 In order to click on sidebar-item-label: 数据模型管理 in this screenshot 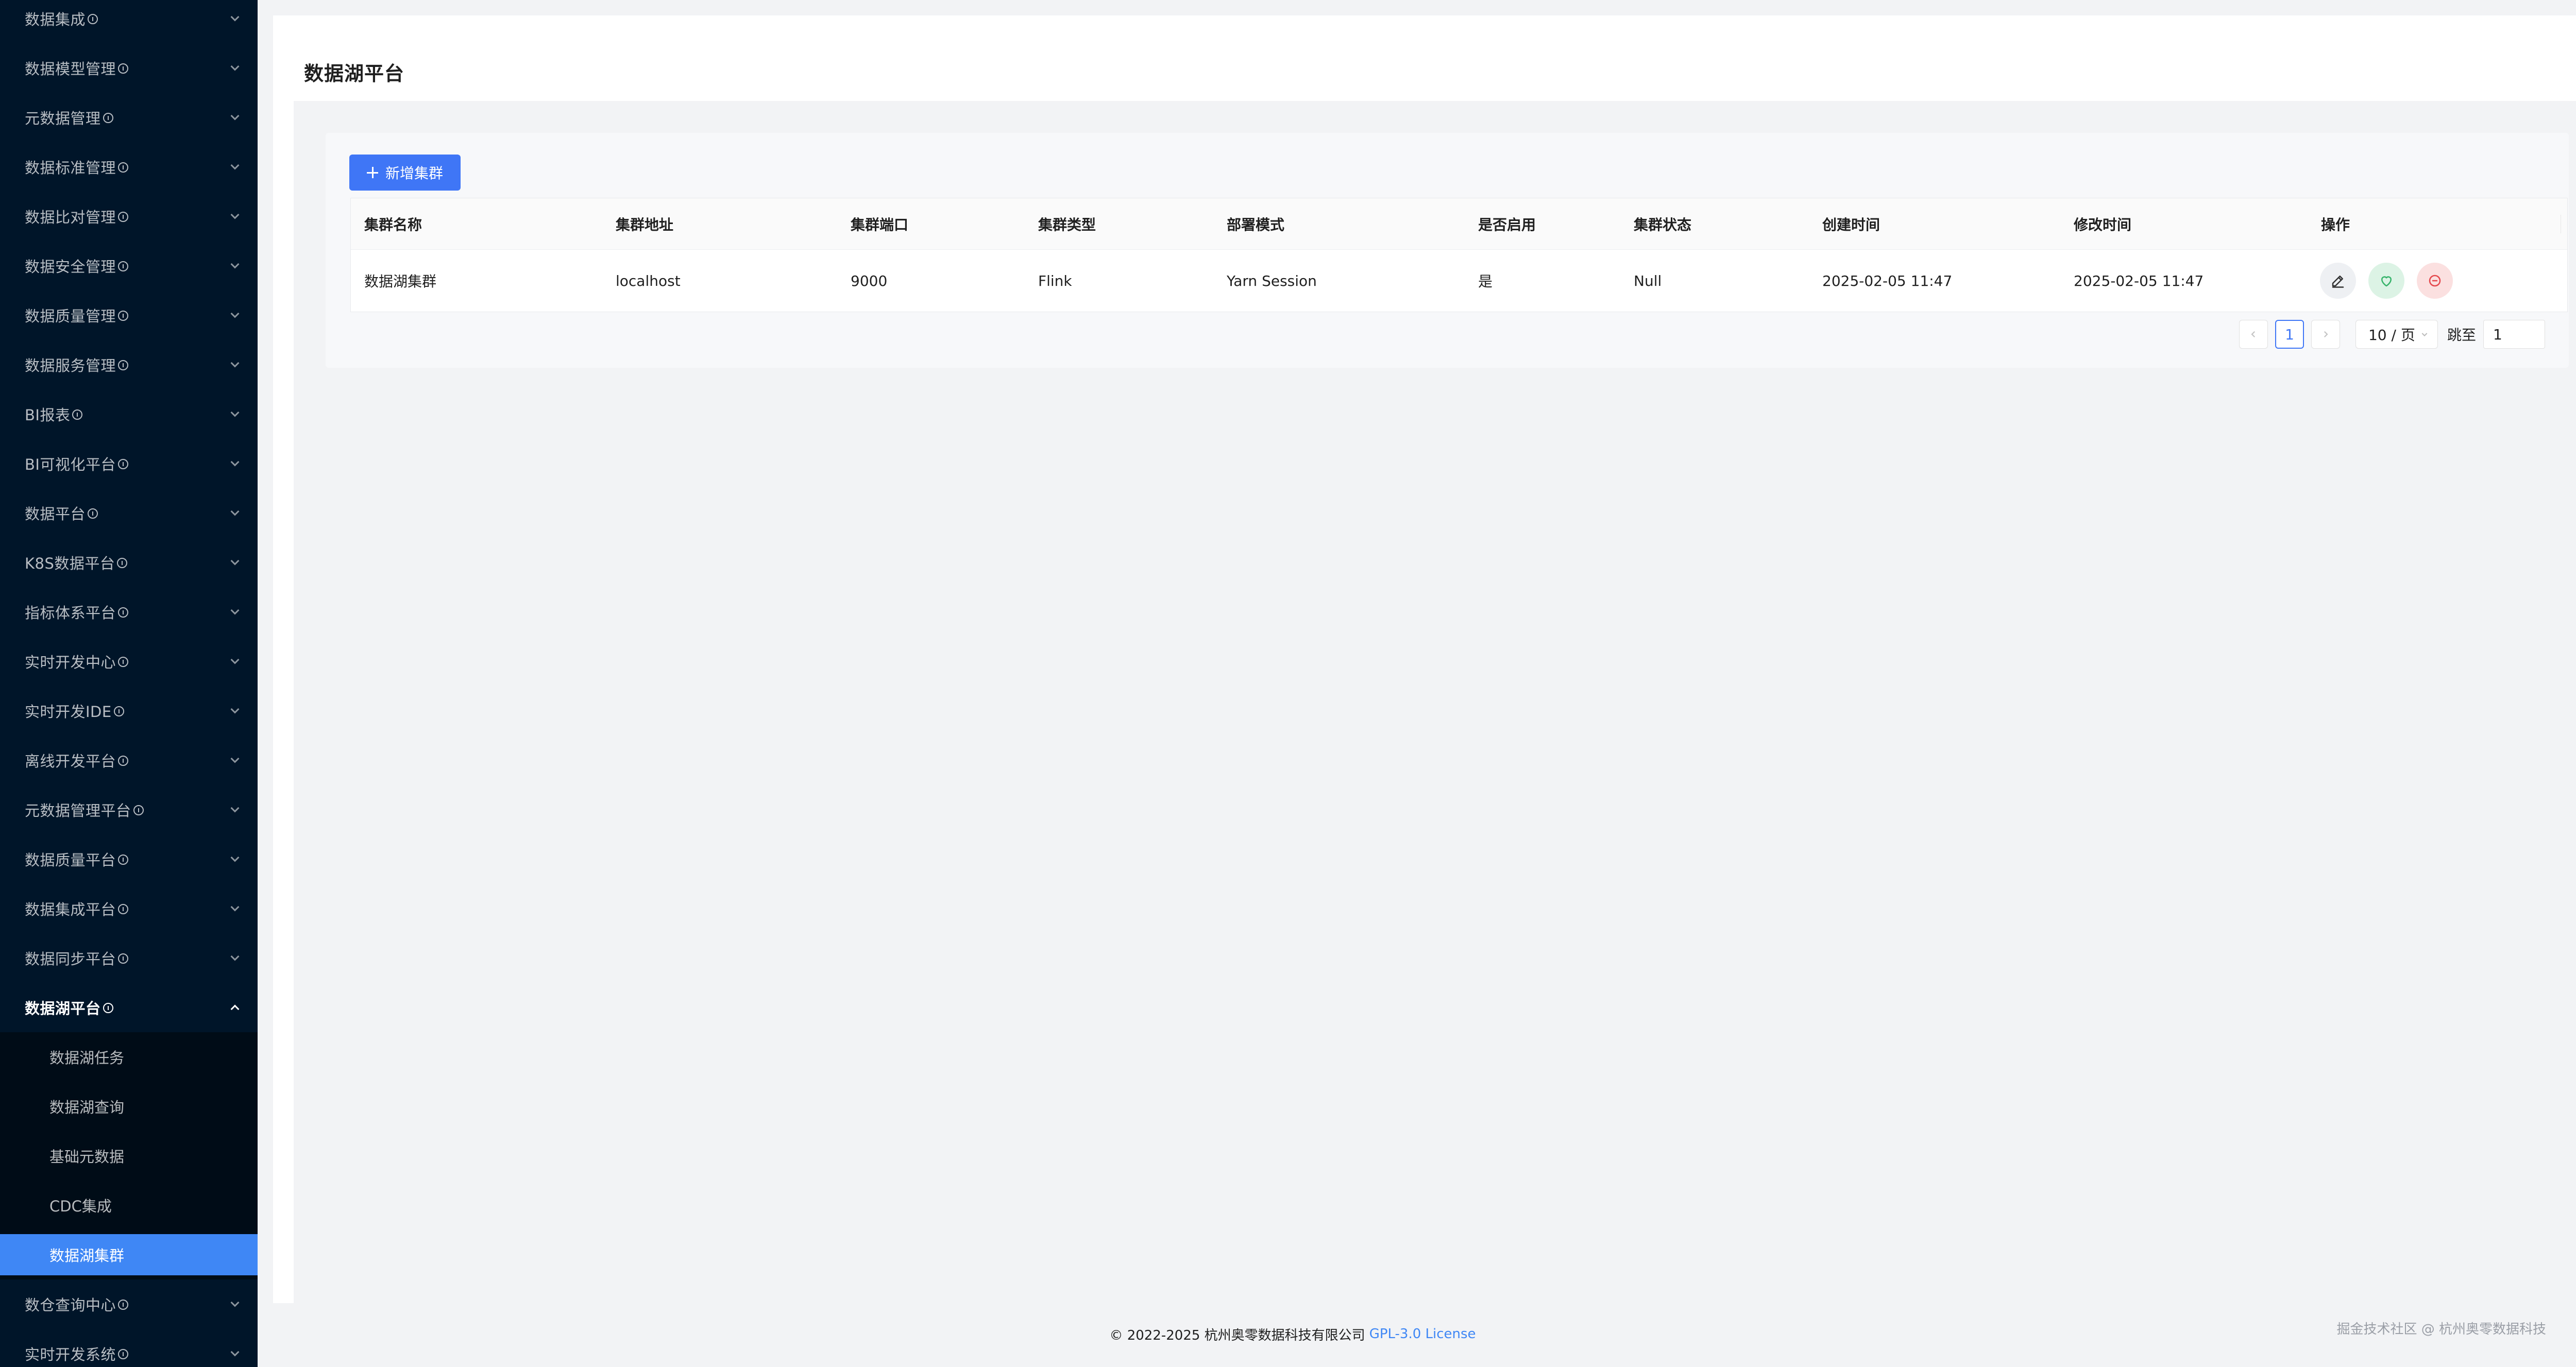, I will do `click(70, 69)`.